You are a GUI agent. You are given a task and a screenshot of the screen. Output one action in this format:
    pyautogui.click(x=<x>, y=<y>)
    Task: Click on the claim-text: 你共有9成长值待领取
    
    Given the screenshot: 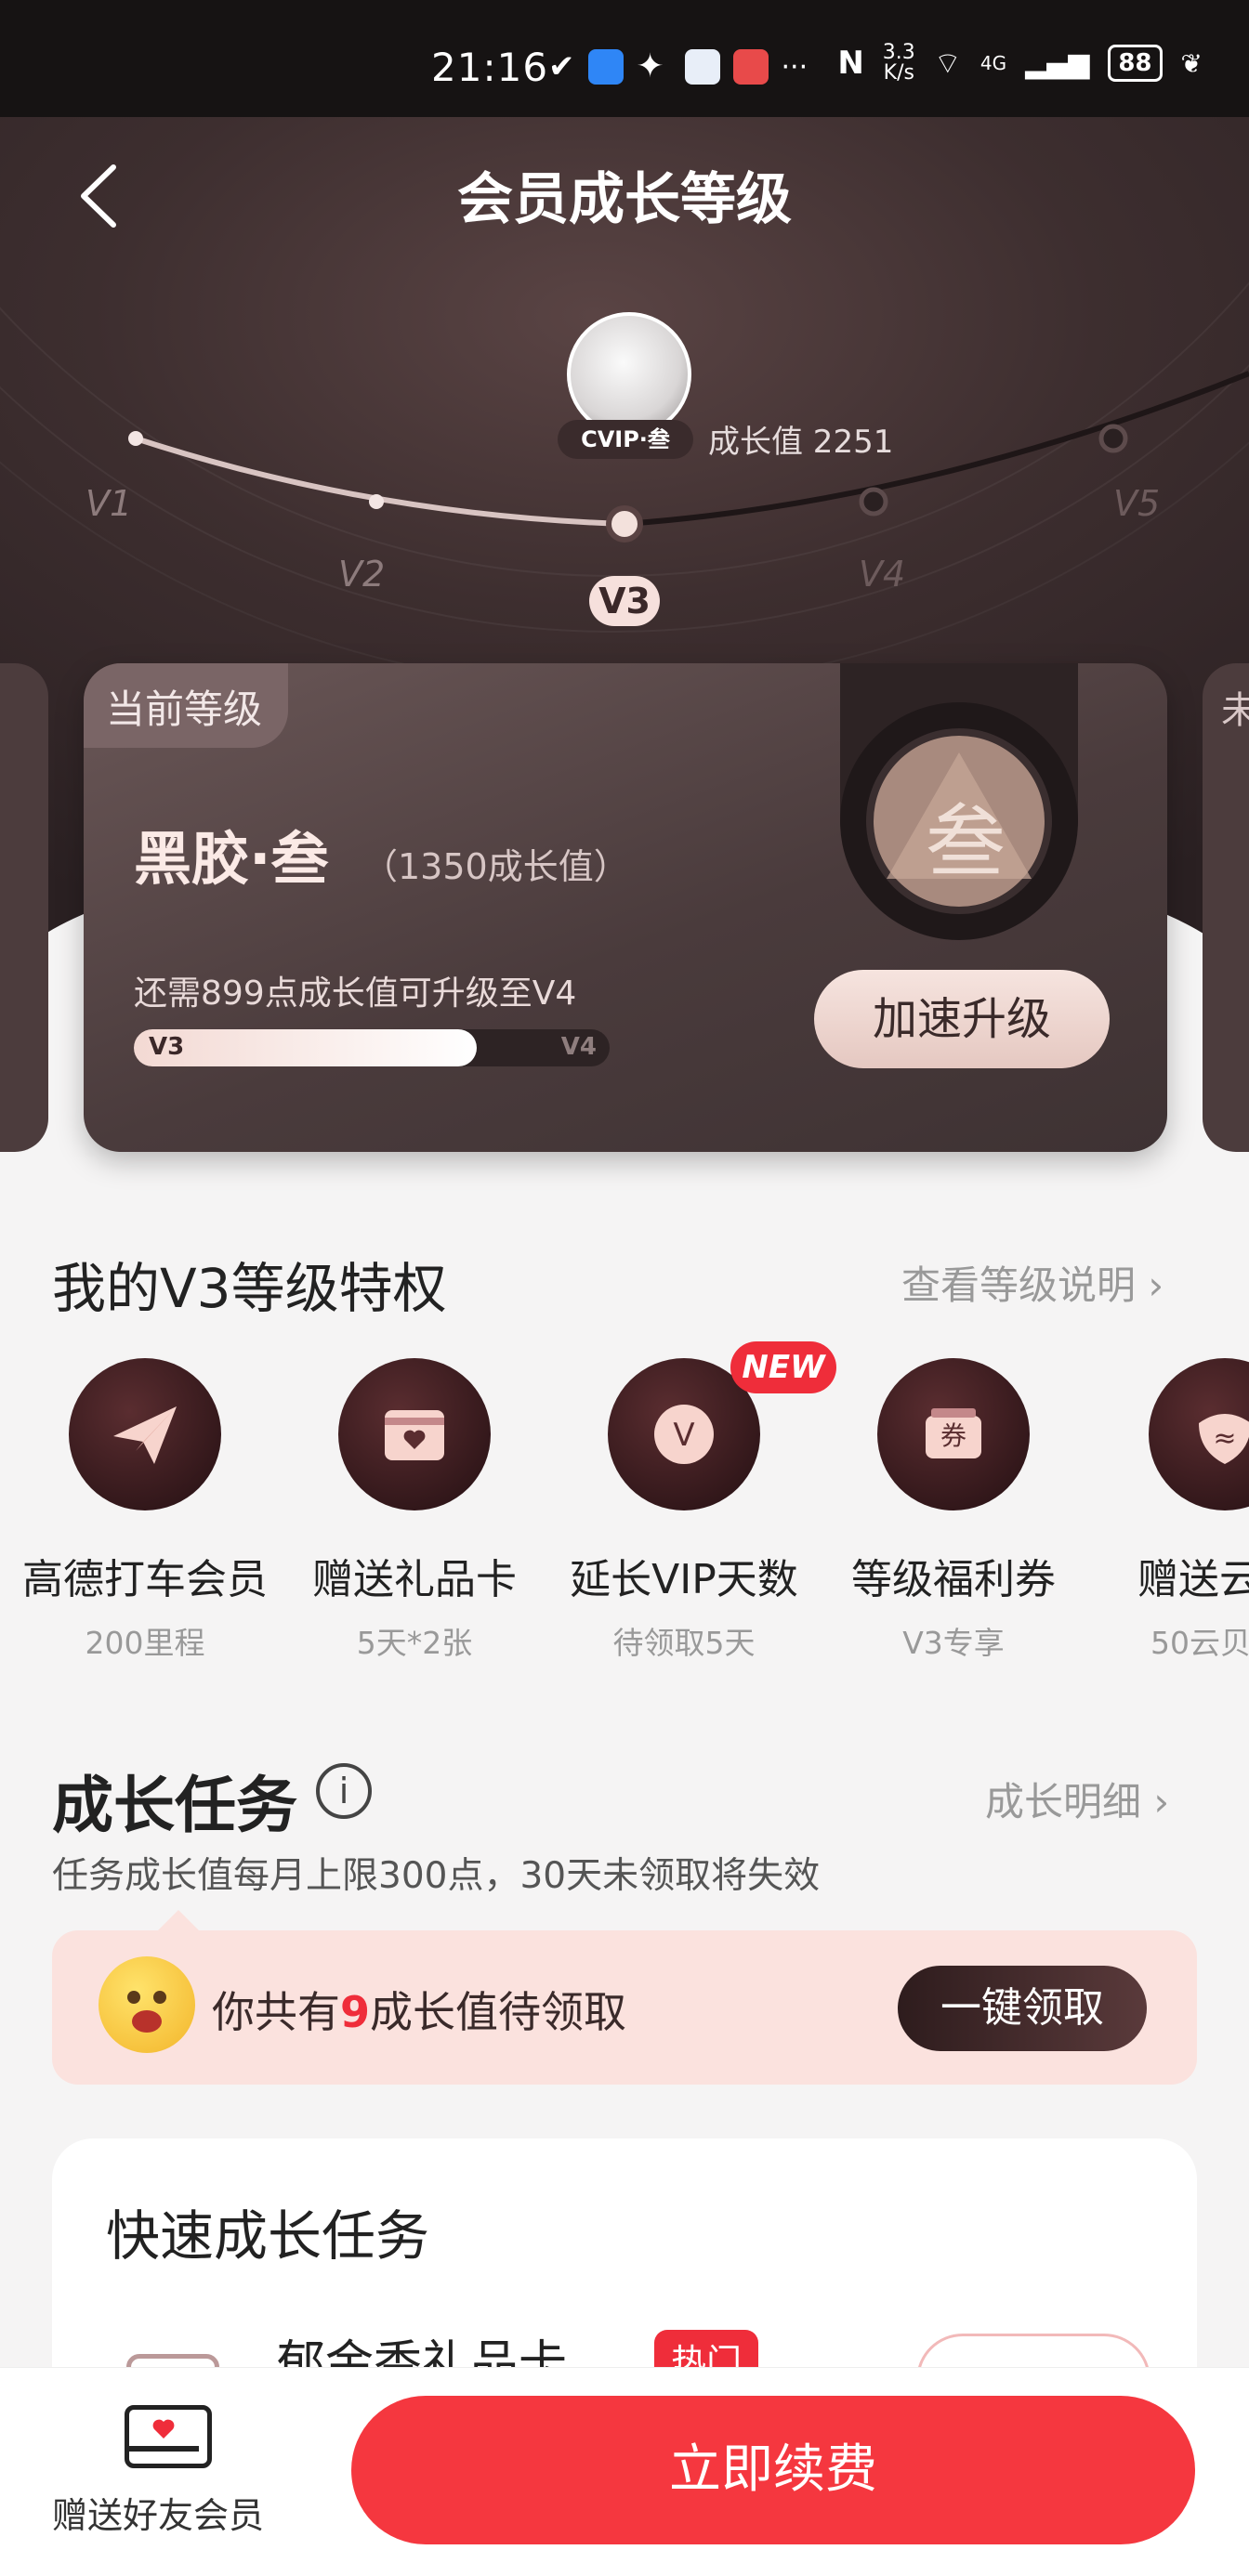 What is the action you would take?
    pyautogui.click(x=419, y=2009)
    